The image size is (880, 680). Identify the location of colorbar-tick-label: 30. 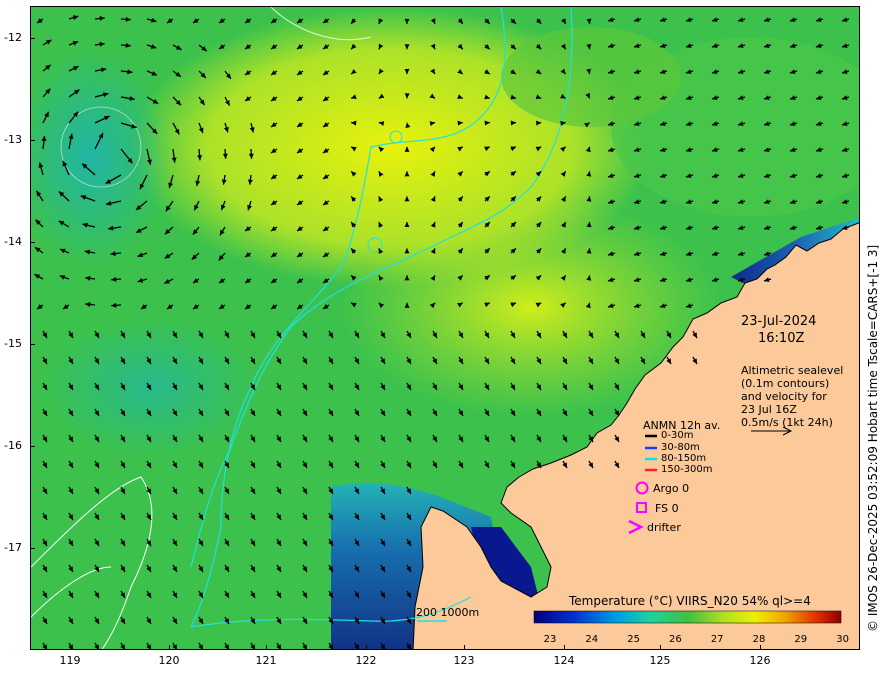
(842, 639).